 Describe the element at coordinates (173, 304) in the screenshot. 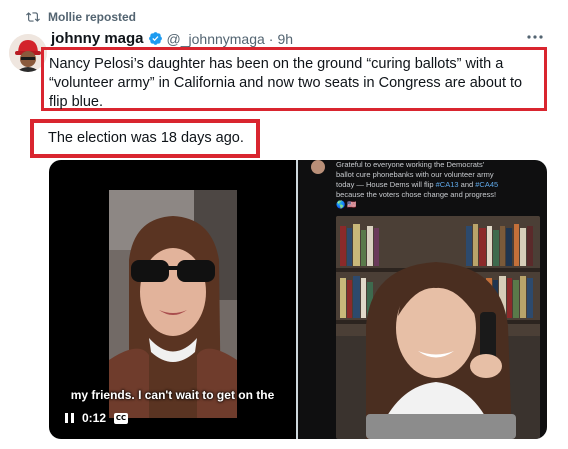

I see `video-thumbnail` at that location.